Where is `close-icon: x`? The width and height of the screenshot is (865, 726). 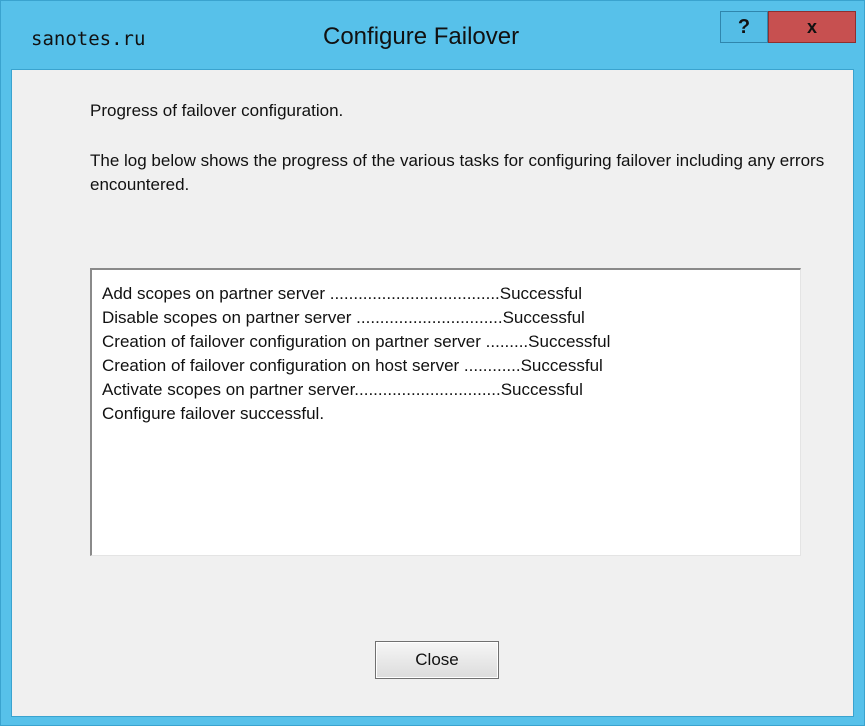 close-icon: x is located at coordinates (811, 26).